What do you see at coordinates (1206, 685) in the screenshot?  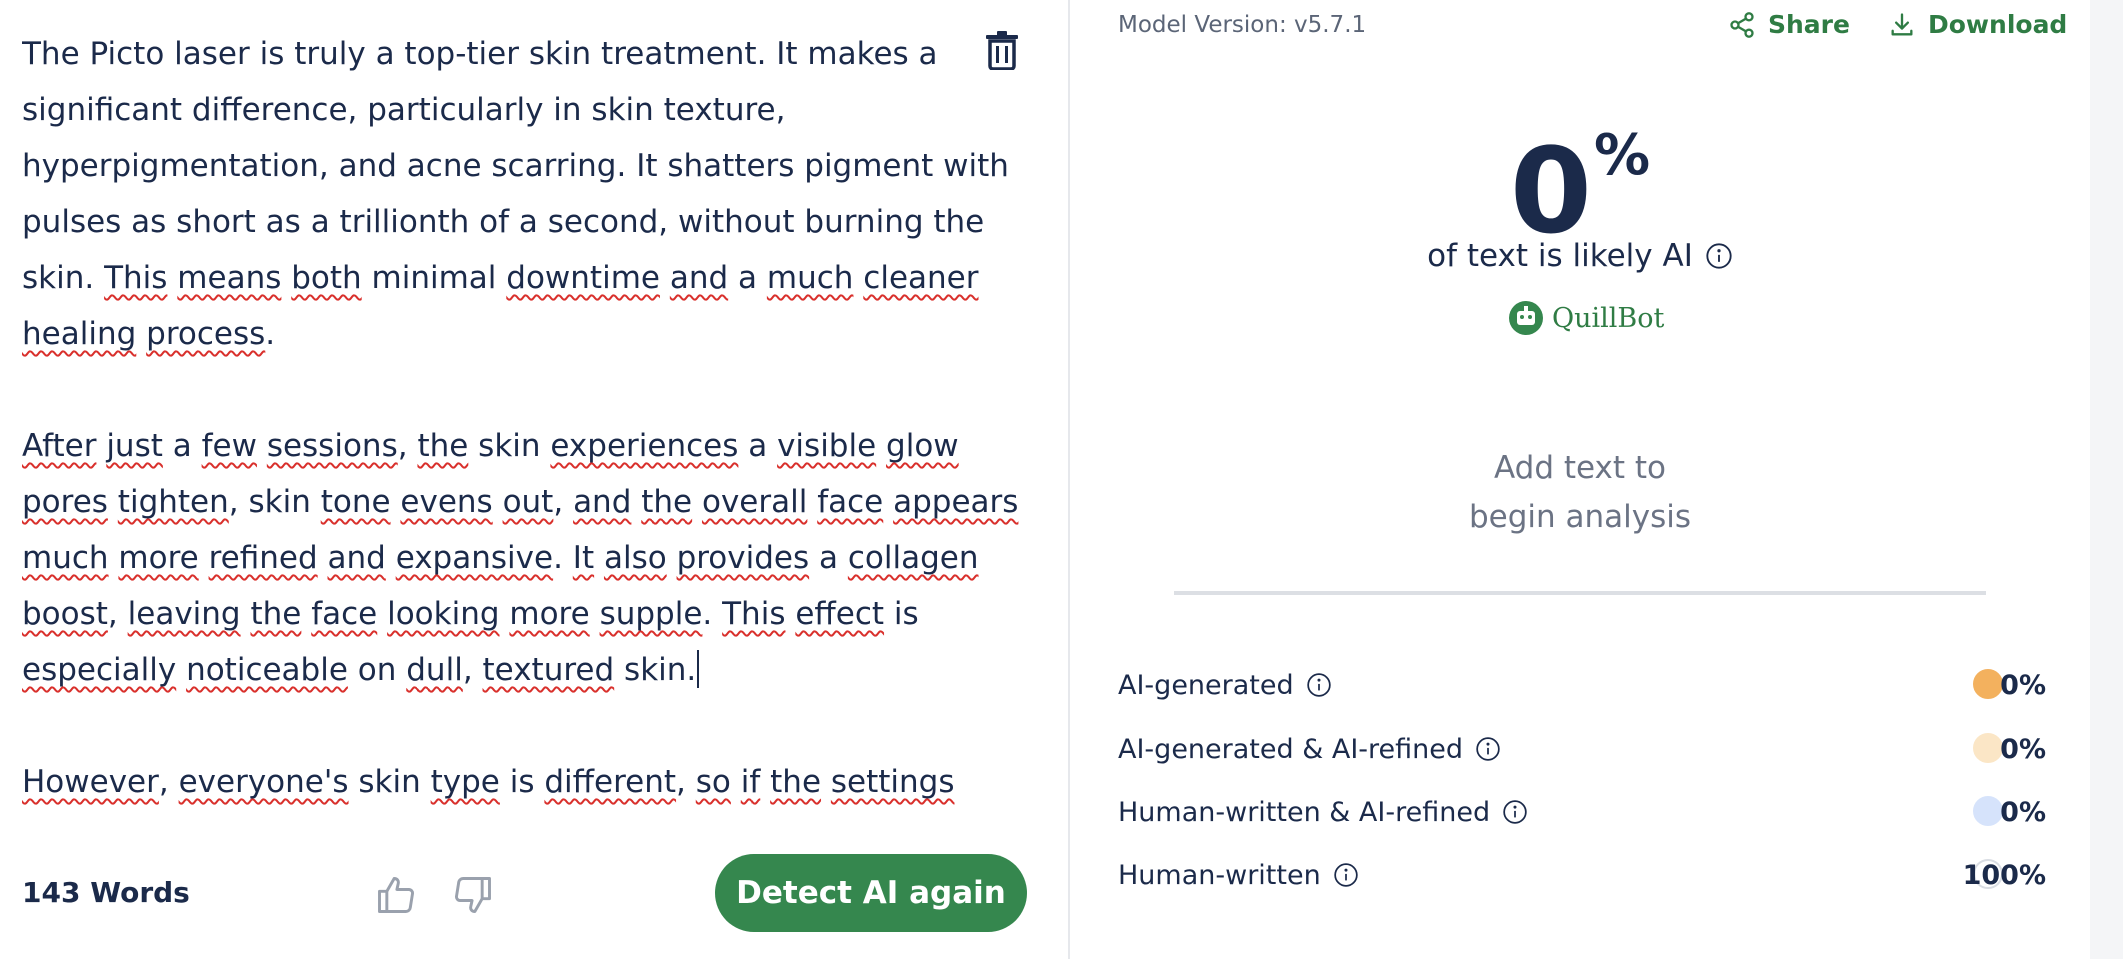 I see `legend-label: AI-generated` at bounding box center [1206, 685].